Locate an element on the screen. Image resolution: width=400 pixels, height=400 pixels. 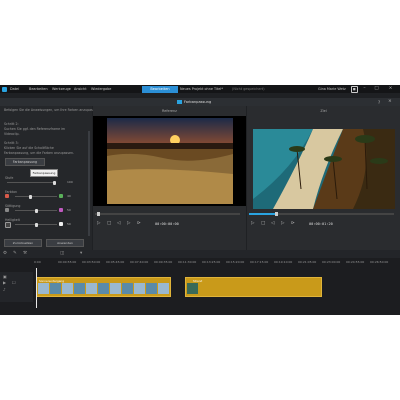
reset-button: Zurücksetzen is located at coordinates (23, 243).